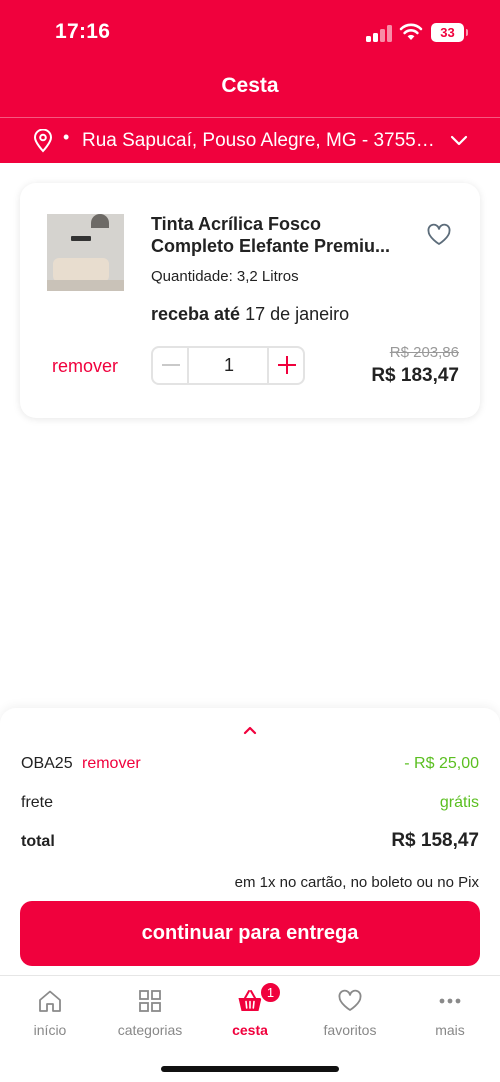  Describe the element at coordinates (439, 235) in the screenshot. I see `favorite-heart-icon` at that location.